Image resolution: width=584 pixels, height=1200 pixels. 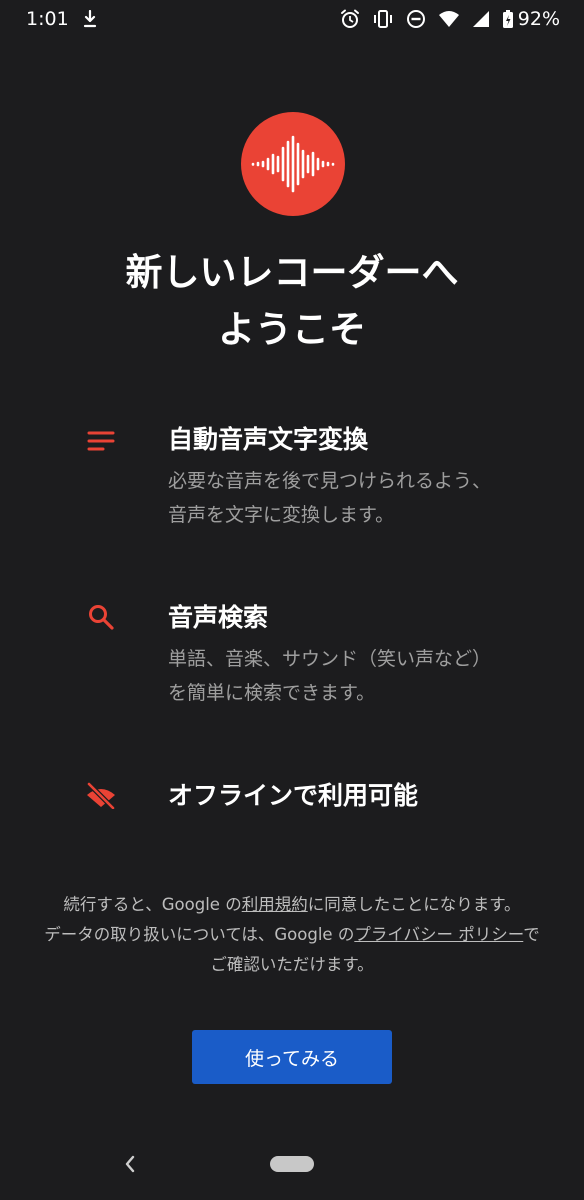 What do you see at coordinates (292, 329) in the screenshot?
I see `welcome-title-line2: ようこそ` at bounding box center [292, 329].